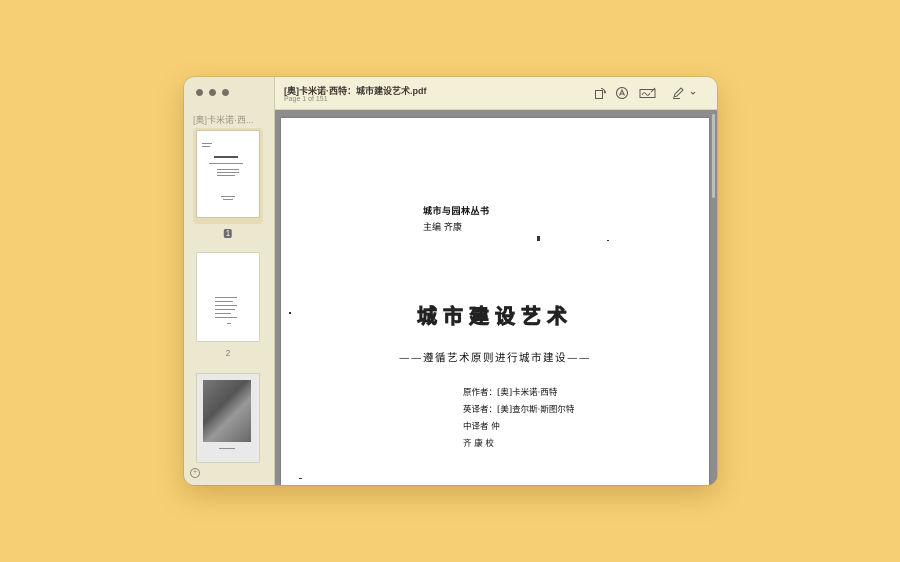 This screenshot has height=562, width=900. I want to click on signature-icon, so click(648, 93).